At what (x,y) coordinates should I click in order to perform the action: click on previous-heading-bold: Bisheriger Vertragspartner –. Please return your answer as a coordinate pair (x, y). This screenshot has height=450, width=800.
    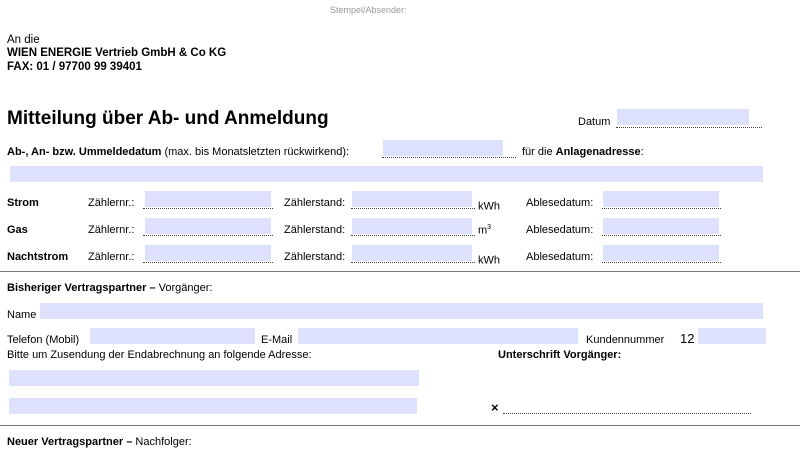
    Looking at the image, I should click on (81, 288).